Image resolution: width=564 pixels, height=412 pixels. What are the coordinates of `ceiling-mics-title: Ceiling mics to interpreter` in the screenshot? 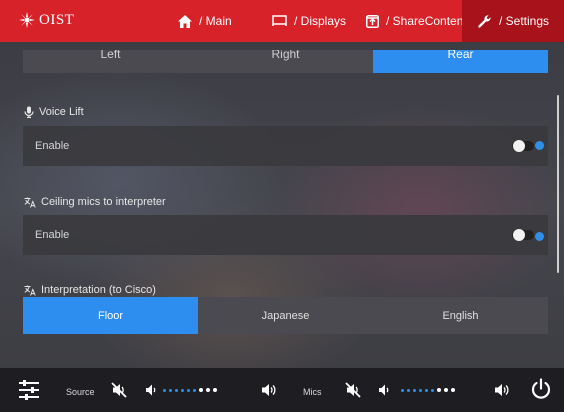 It's located at (103, 202).